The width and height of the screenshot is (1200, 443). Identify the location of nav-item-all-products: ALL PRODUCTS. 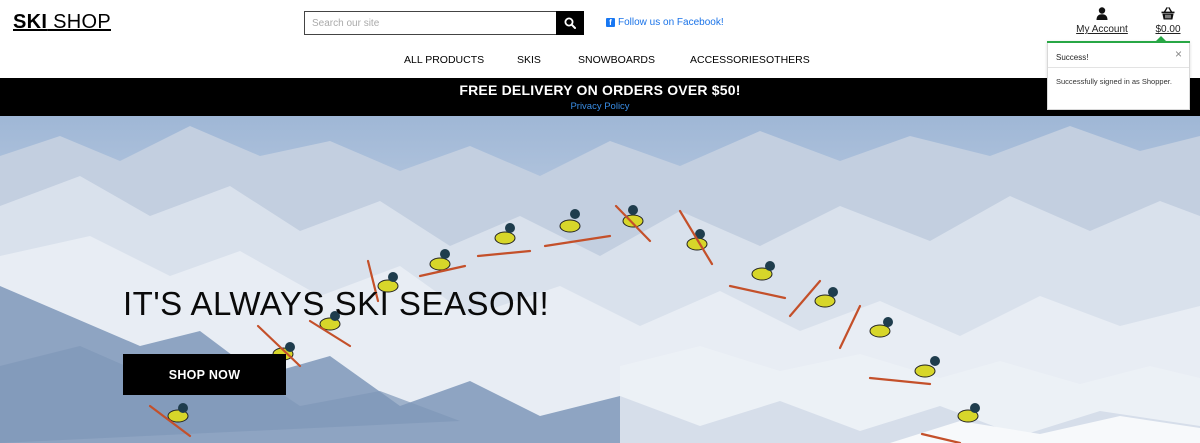
(444, 60).